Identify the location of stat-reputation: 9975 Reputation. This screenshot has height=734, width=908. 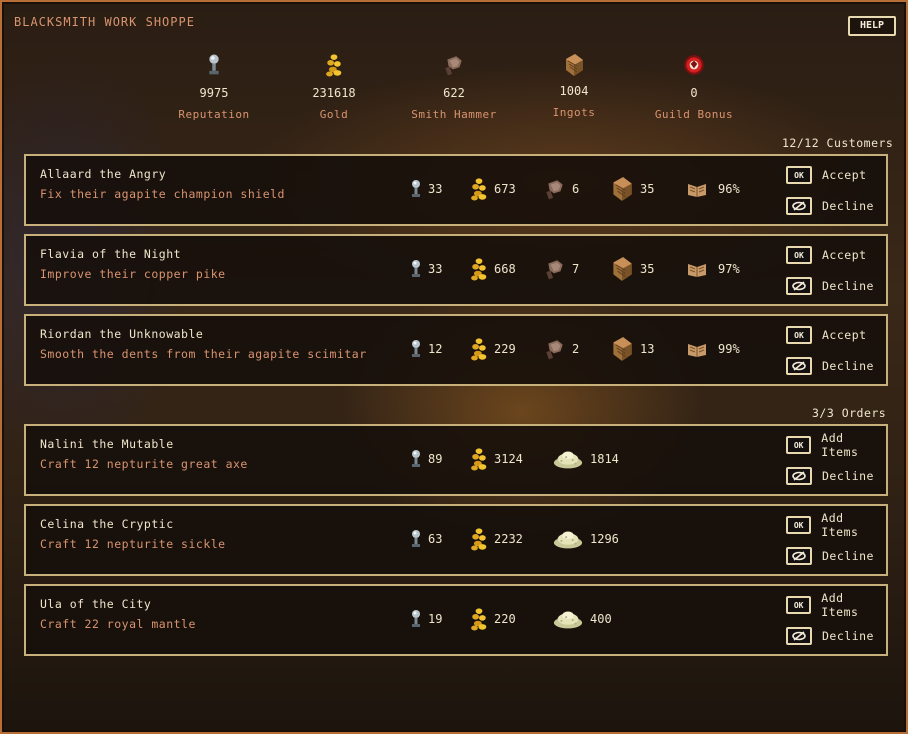
(214, 86).